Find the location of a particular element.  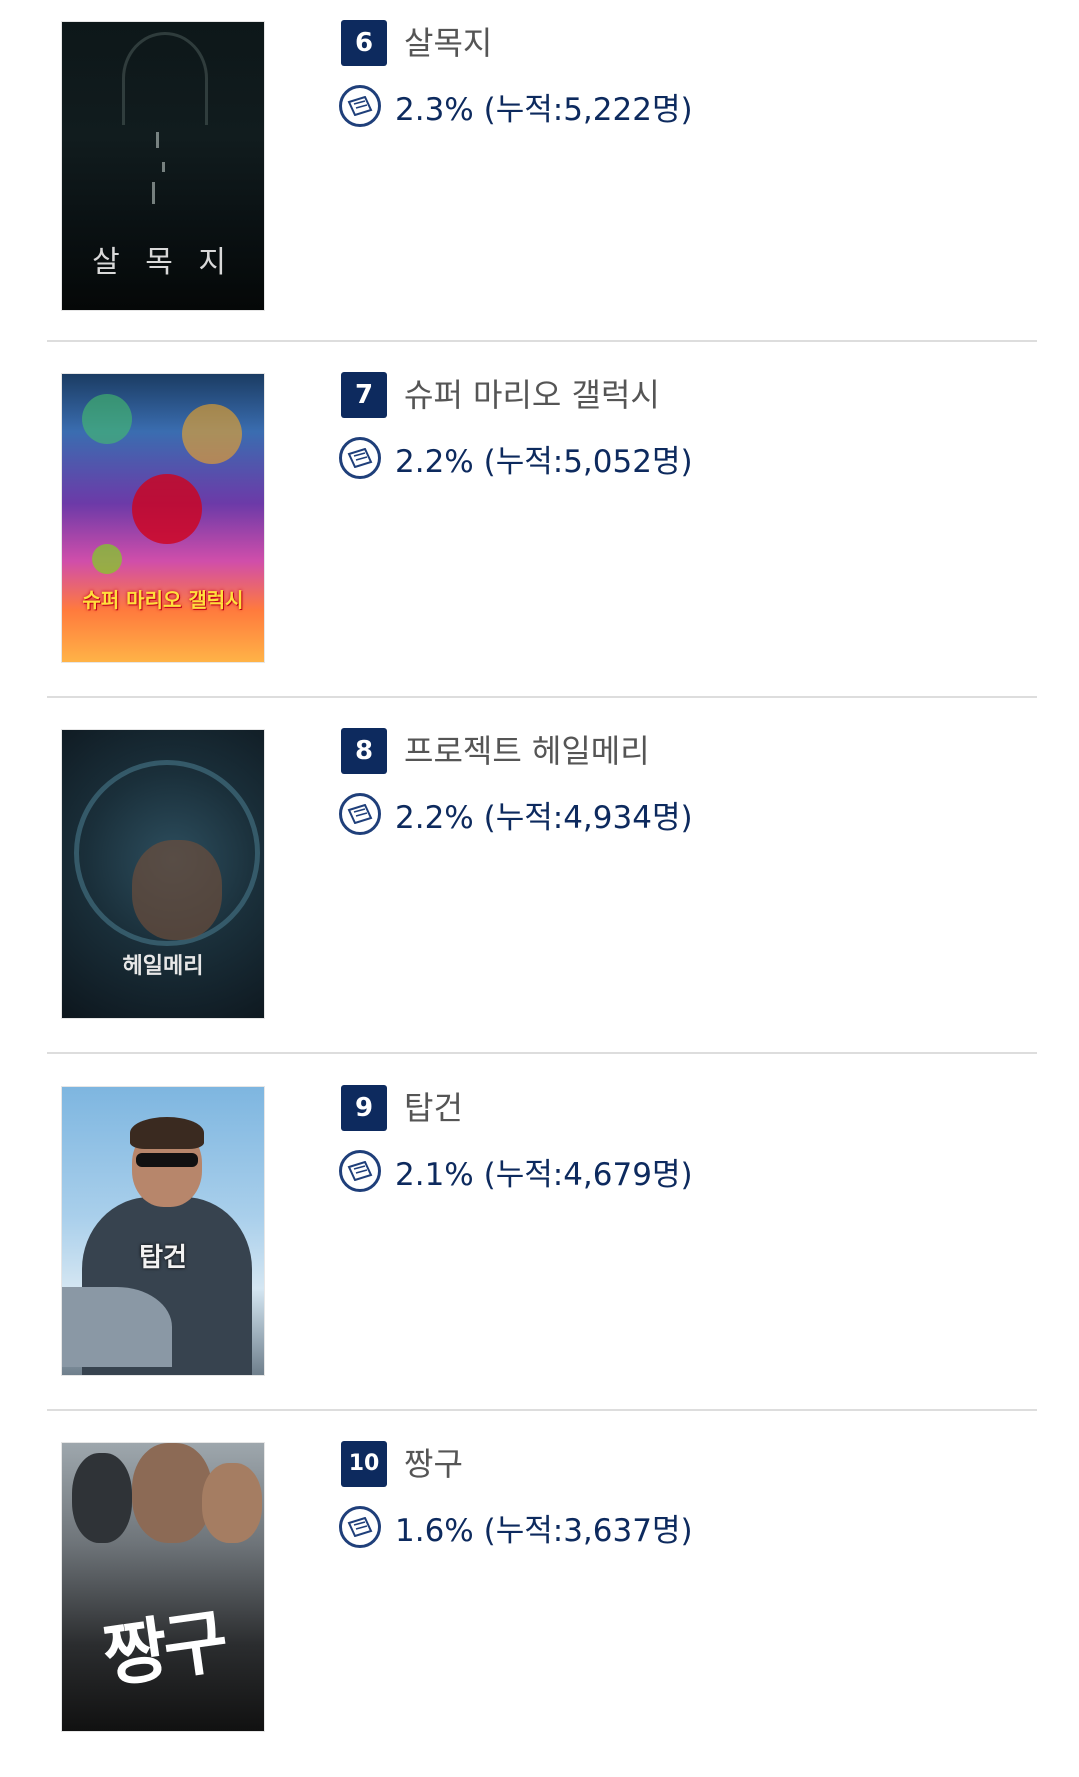

poster-image: 짱구 is located at coordinates (163, 1587).